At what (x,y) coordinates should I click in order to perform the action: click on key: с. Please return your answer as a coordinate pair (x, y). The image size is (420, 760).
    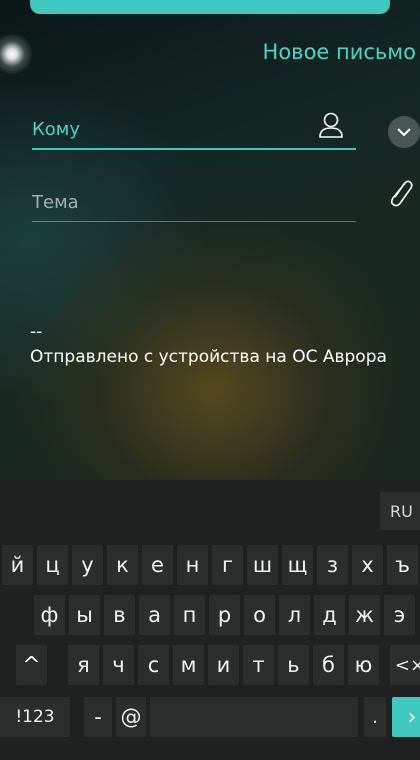
    Looking at the image, I should click on (153, 665).